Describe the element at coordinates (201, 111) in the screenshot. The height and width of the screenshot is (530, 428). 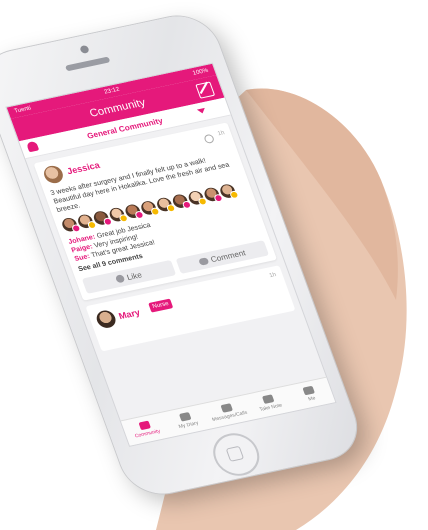
I see `chevron-down-icon` at that location.